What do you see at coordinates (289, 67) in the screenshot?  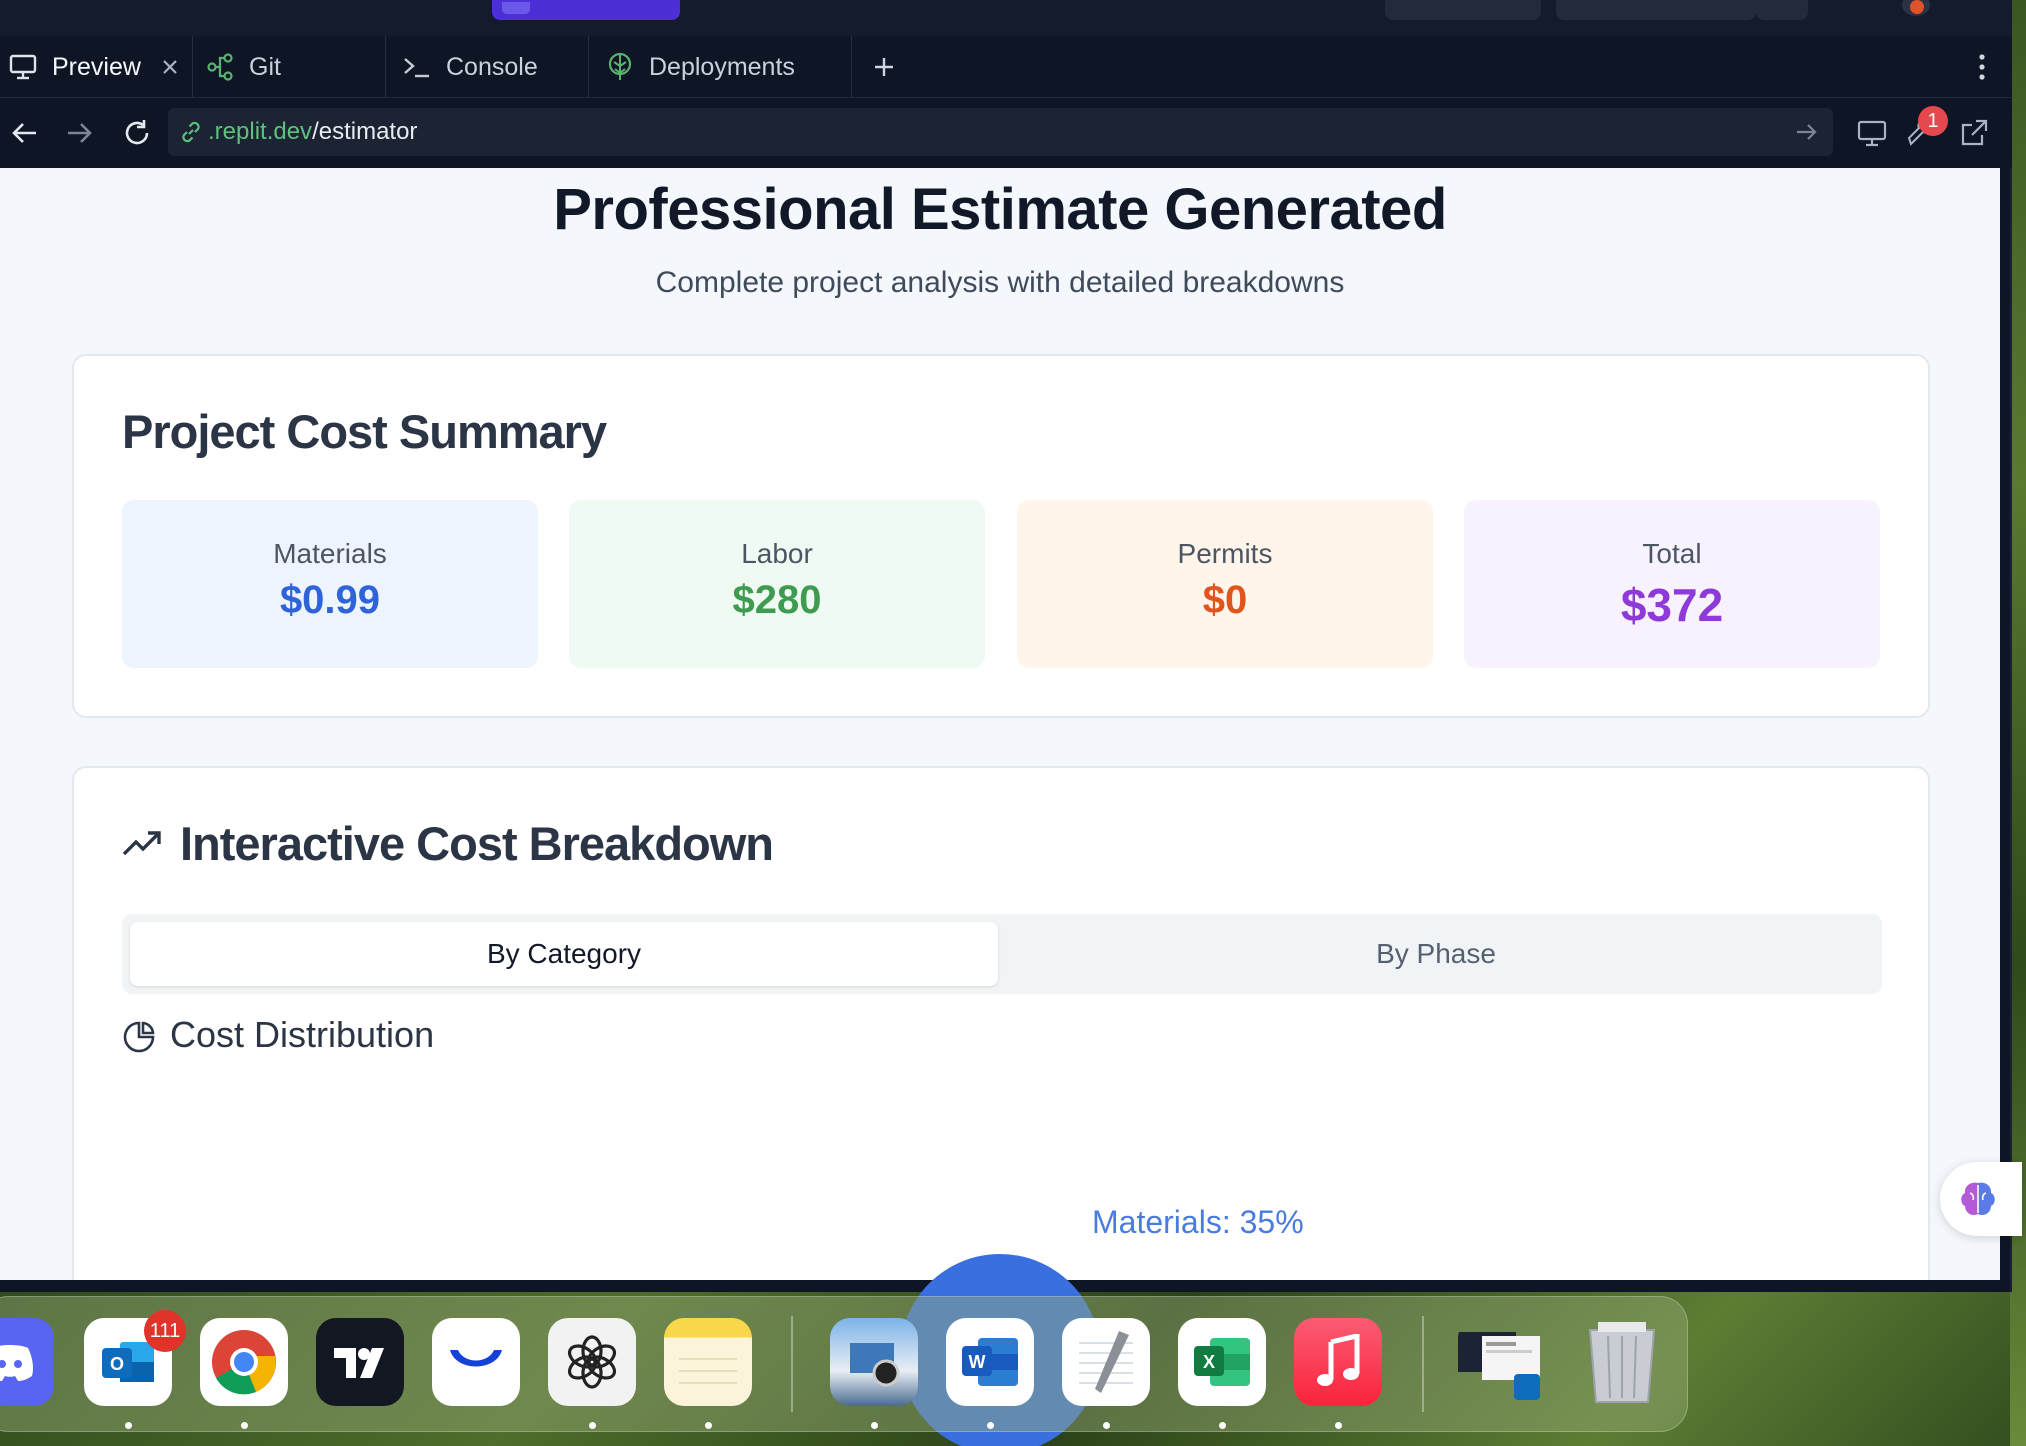 I see `tab-git: Git` at bounding box center [289, 67].